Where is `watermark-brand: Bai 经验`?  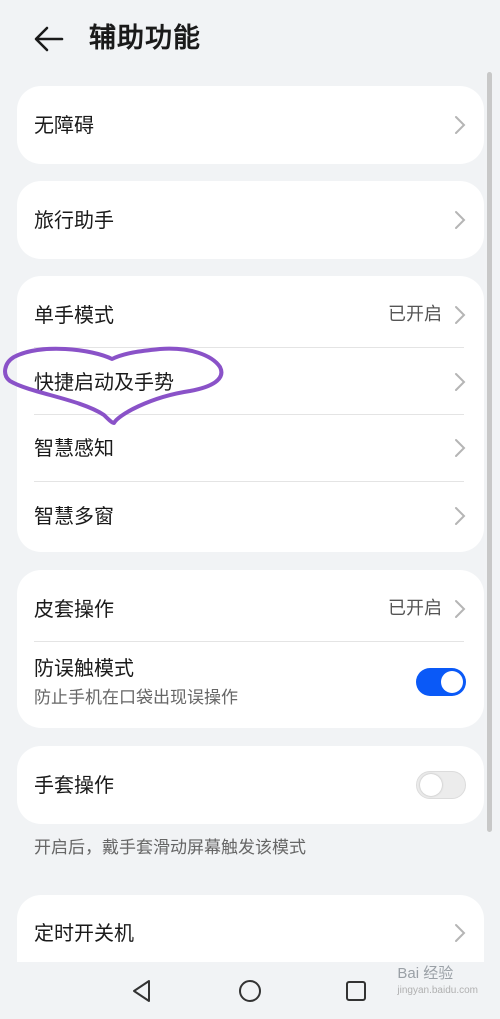 watermark-brand: Bai 经验 is located at coordinates (425, 973).